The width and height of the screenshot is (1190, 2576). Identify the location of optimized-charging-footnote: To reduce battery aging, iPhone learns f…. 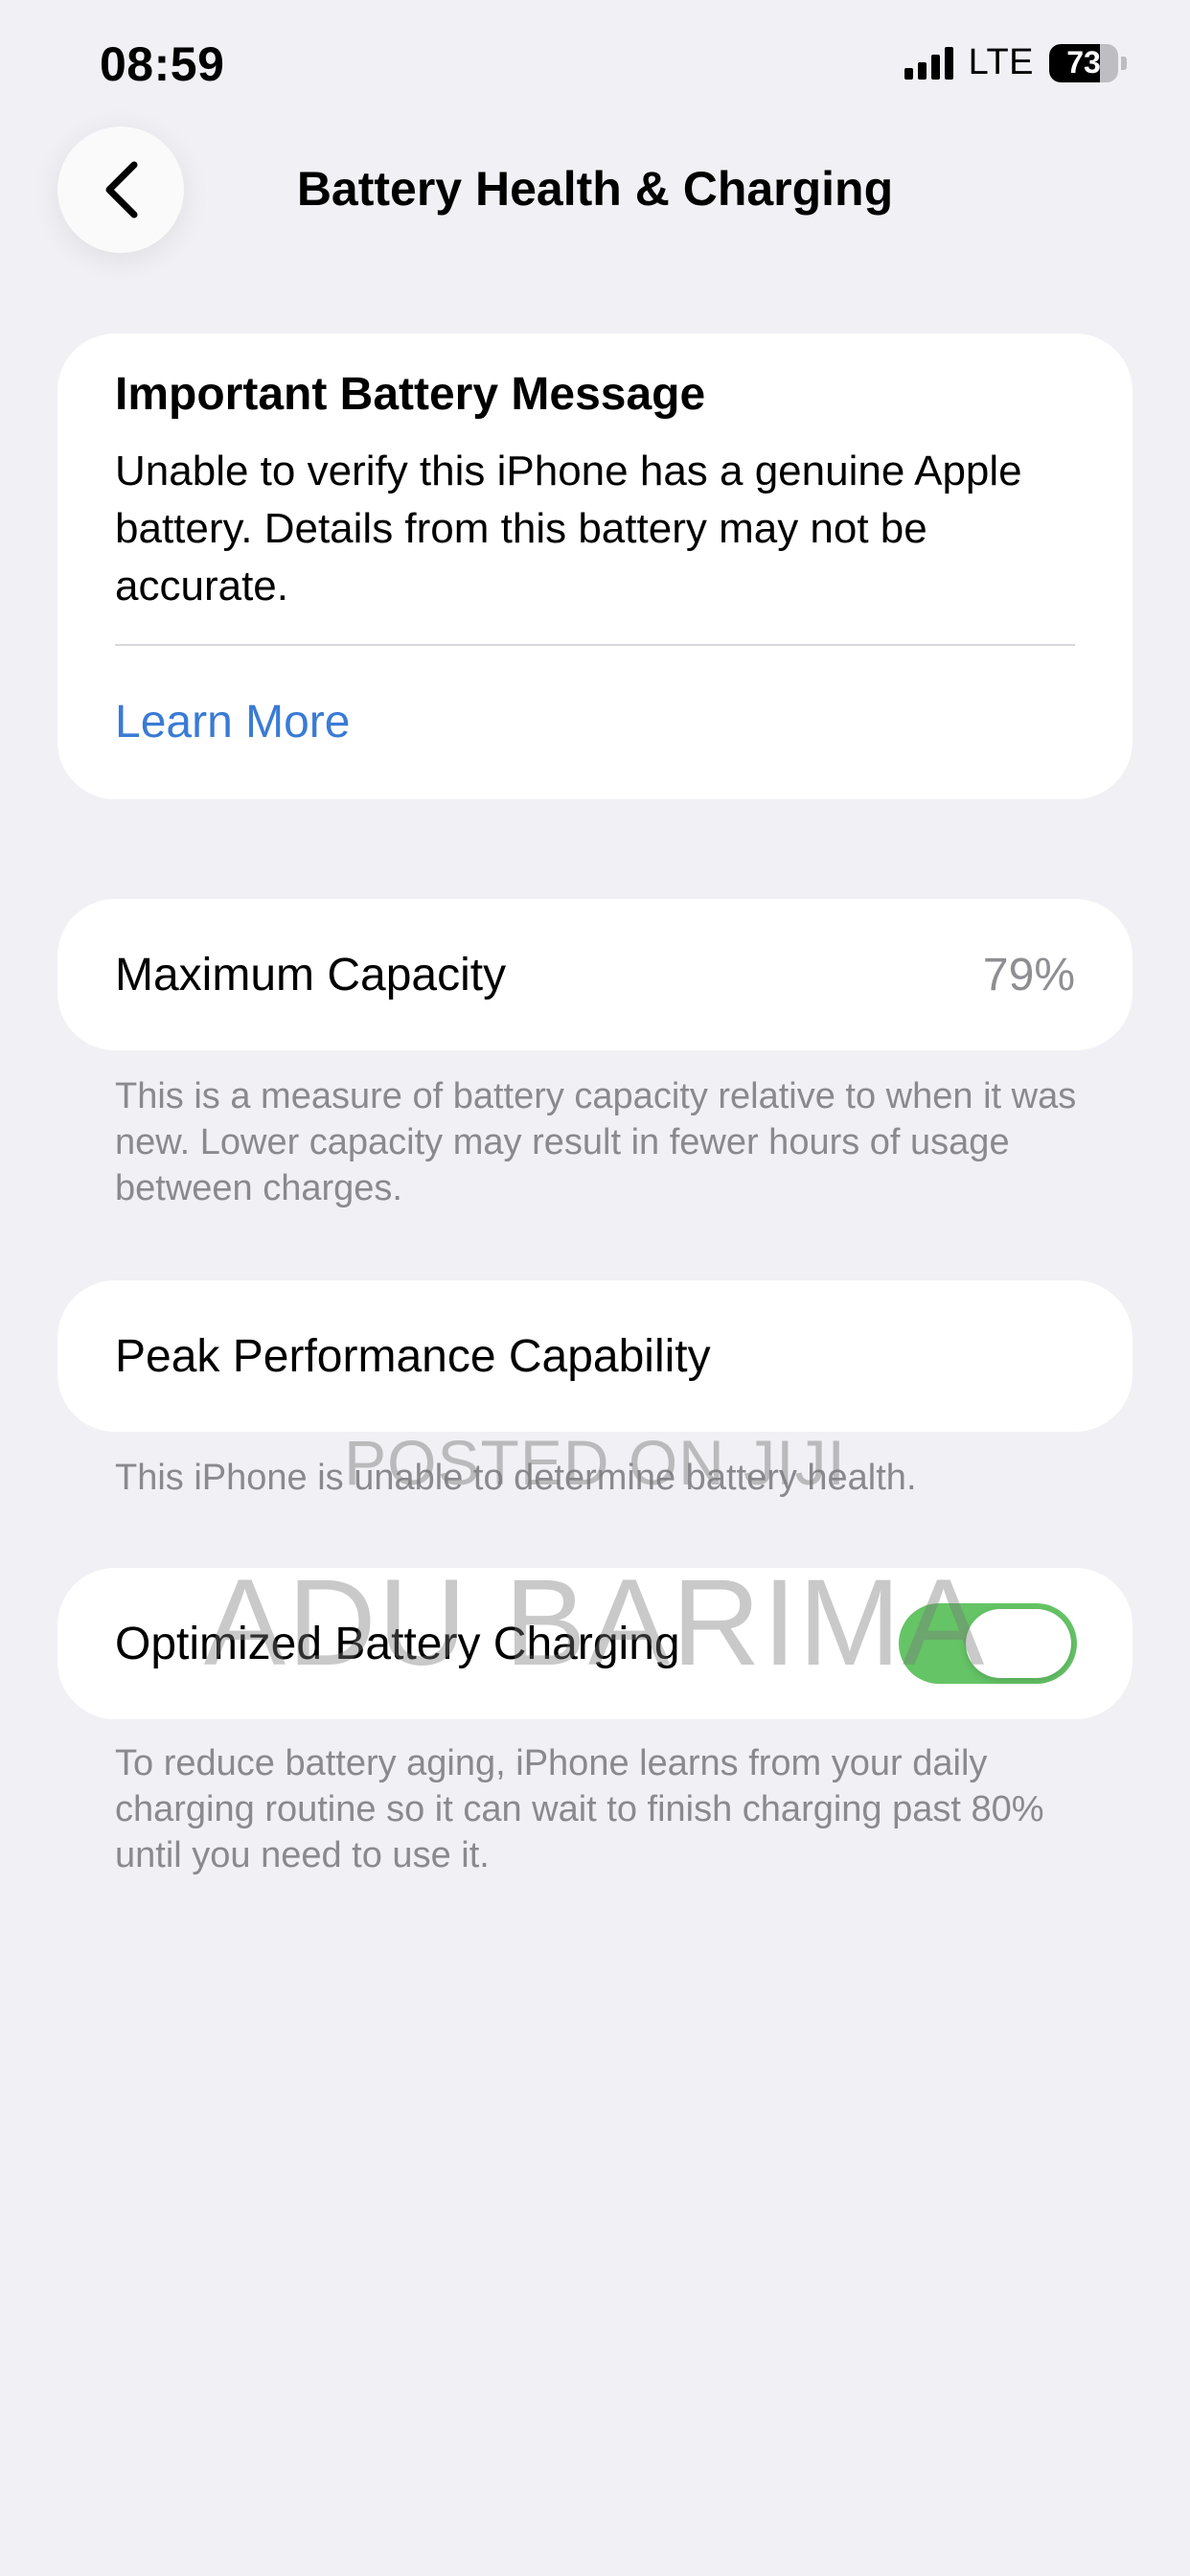
(579, 1809).